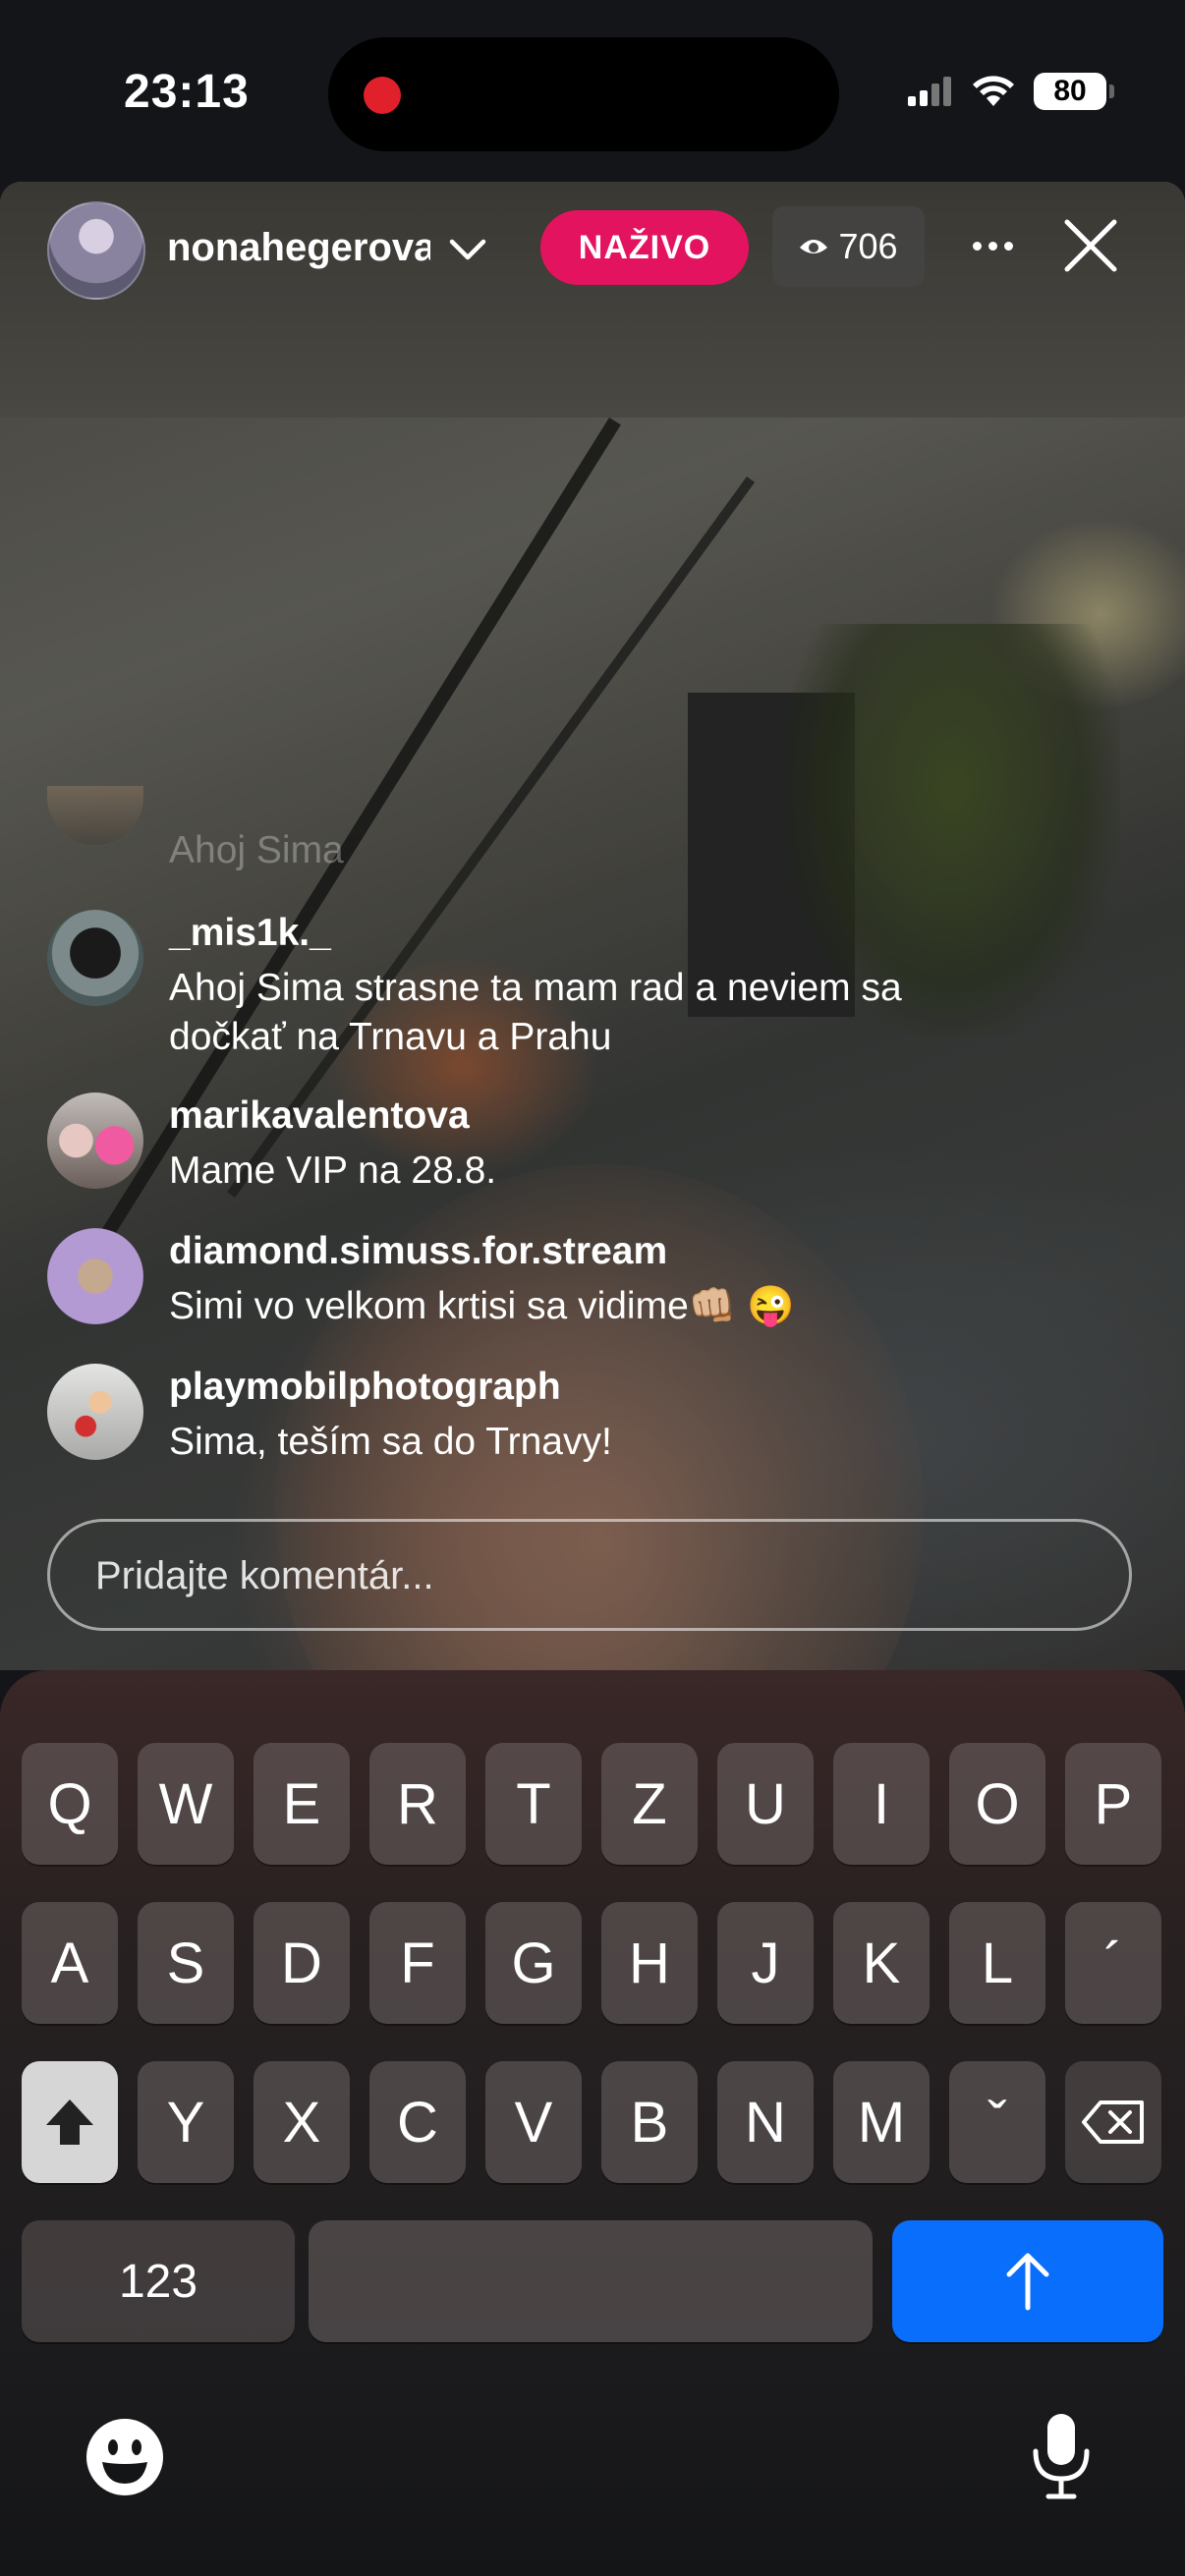  What do you see at coordinates (70, 1804) in the screenshot?
I see `key-q: Q` at bounding box center [70, 1804].